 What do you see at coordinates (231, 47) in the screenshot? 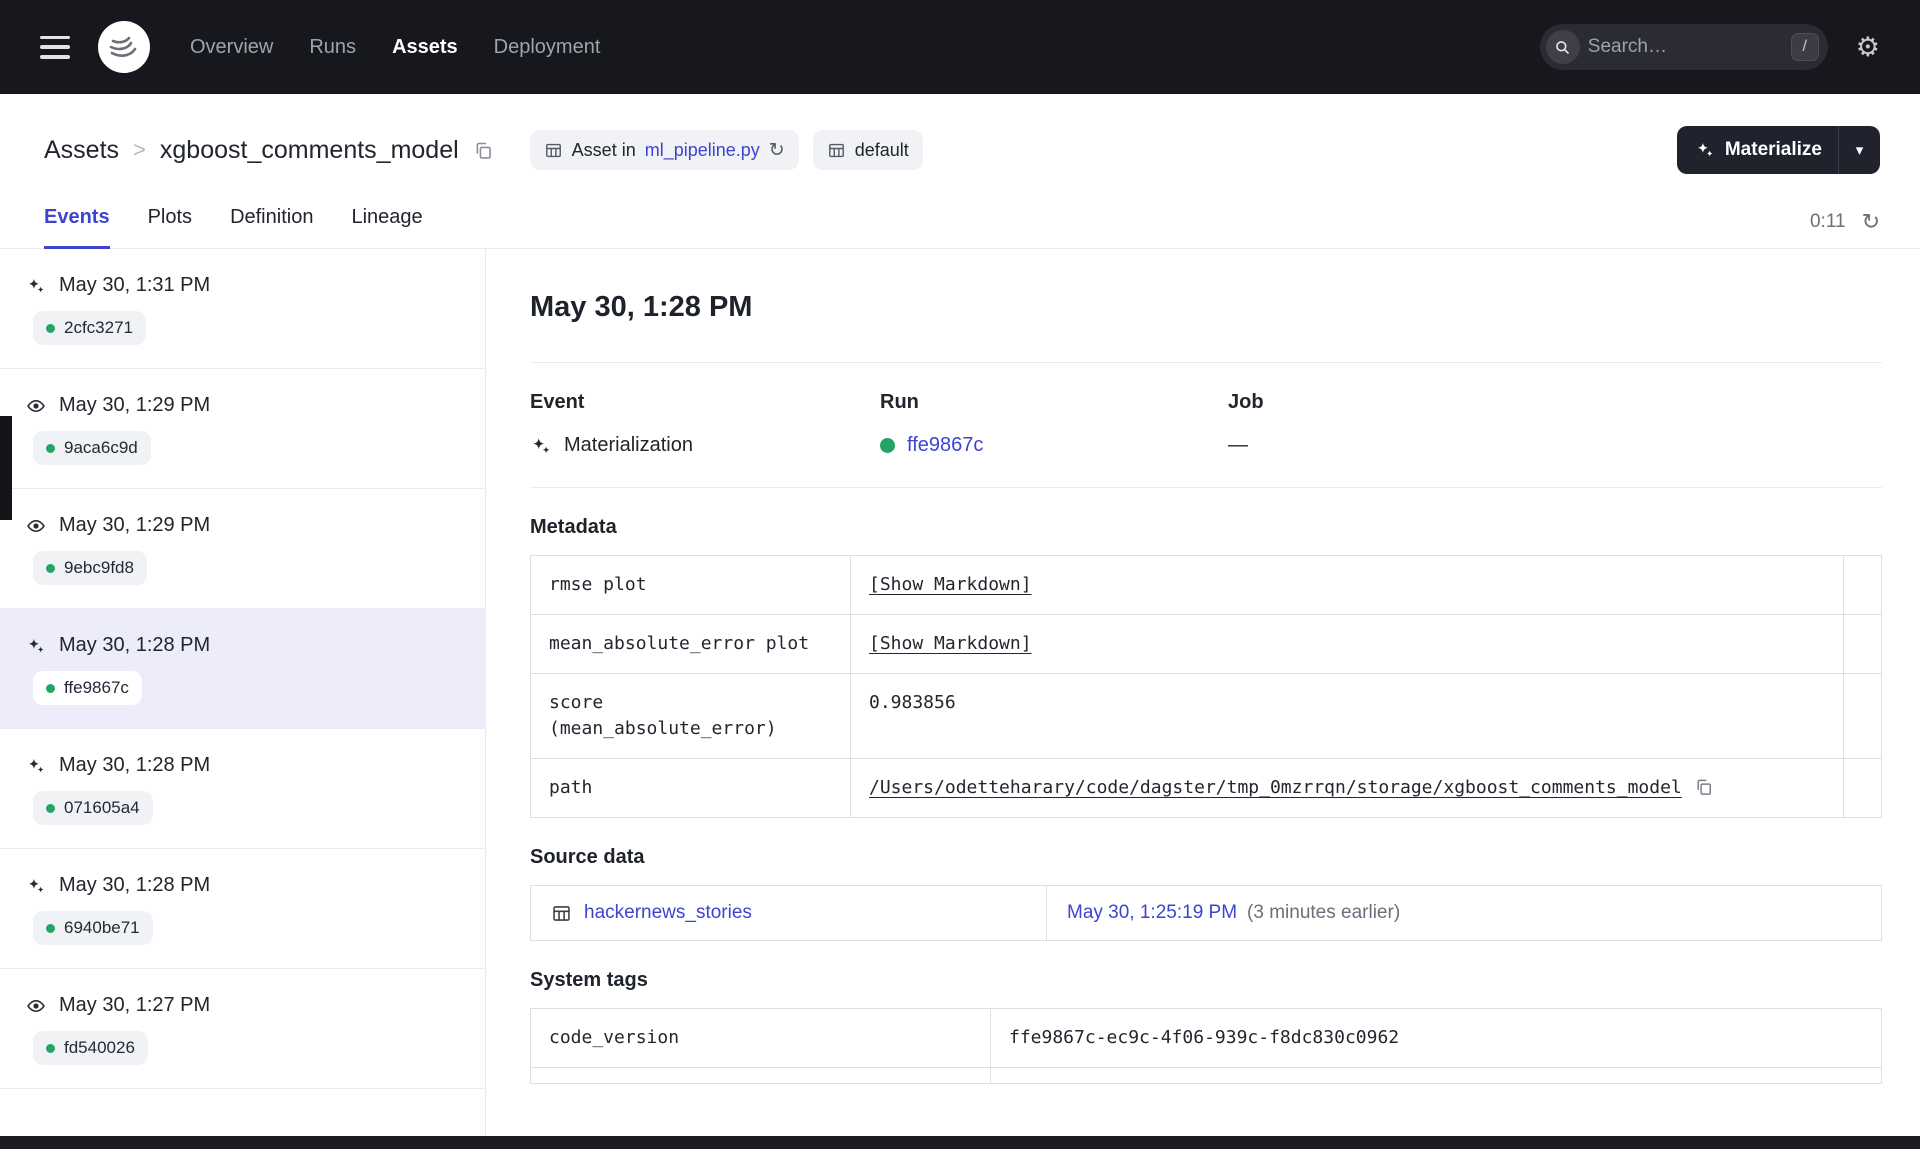
I see `nav-overview: Overview` at bounding box center [231, 47].